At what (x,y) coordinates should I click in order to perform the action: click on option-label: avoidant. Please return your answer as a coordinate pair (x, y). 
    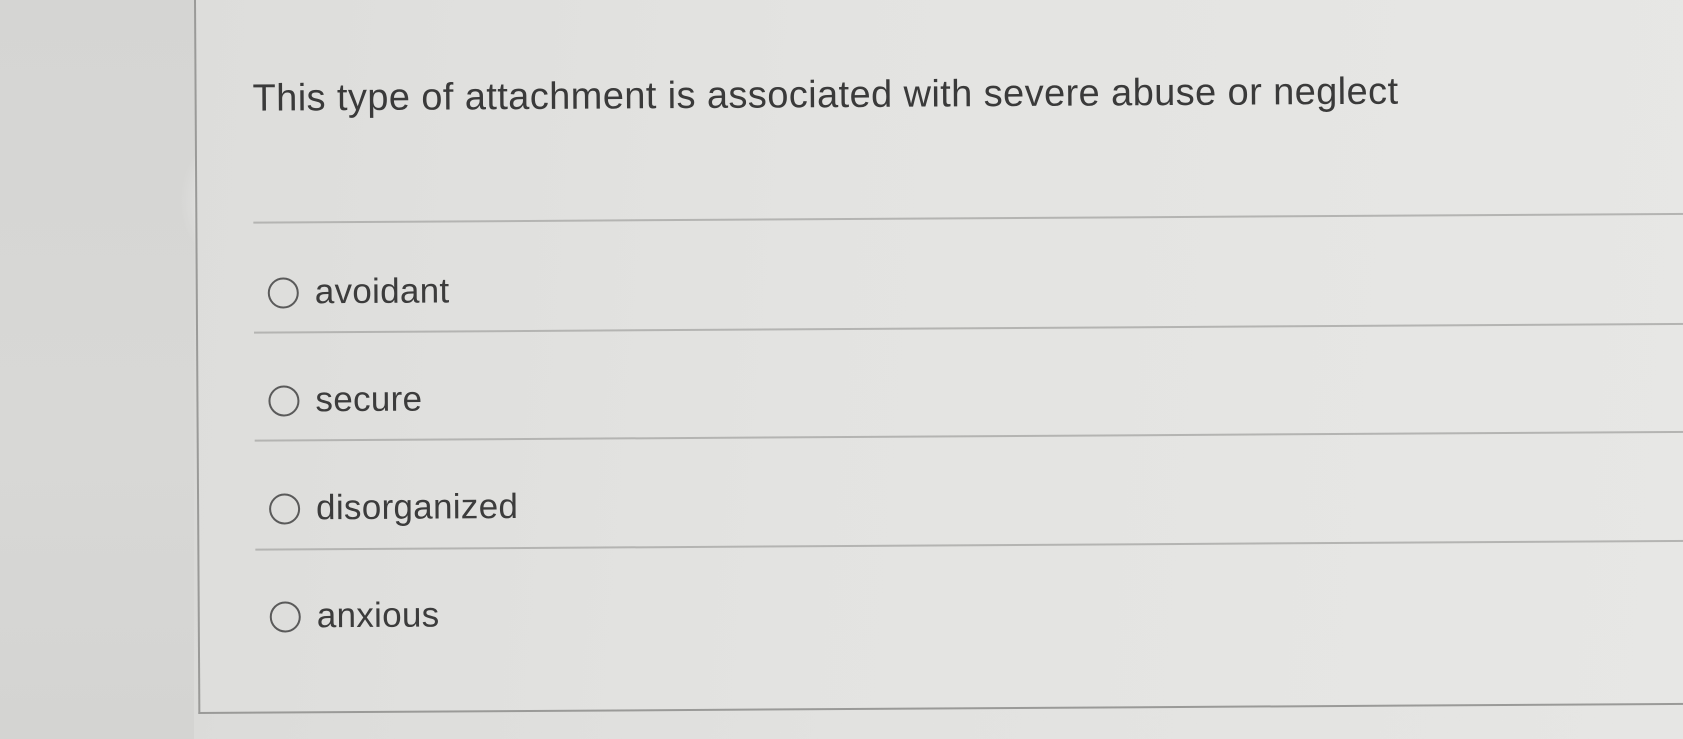
    Looking at the image, I should click on (382, 291).